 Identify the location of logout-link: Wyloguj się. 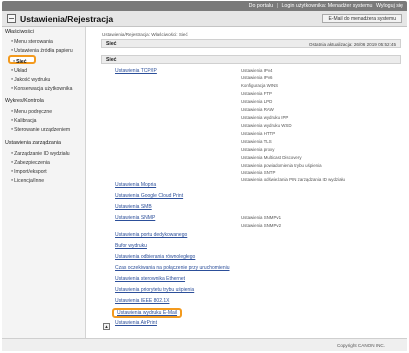
(389, 6).